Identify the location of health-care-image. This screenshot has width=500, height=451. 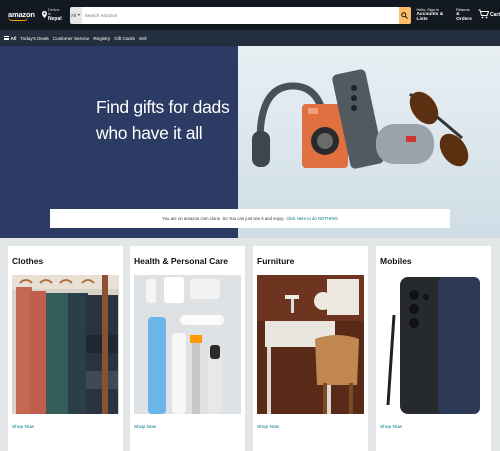
(187, 344).